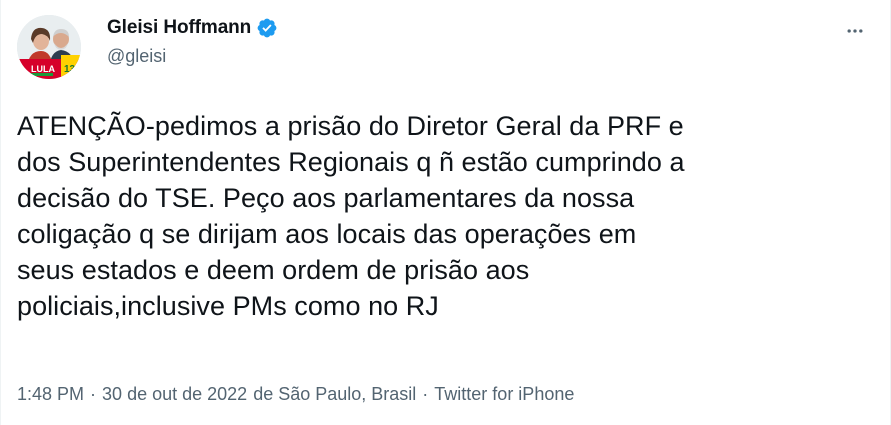 Image resolution: width=891 pixels, height=425 pixels. What do you see at coordinates (174, 394) in the screenshot?
I see `tweet-date-link: 30 de out de 2022` at bounding box center [174, 394].